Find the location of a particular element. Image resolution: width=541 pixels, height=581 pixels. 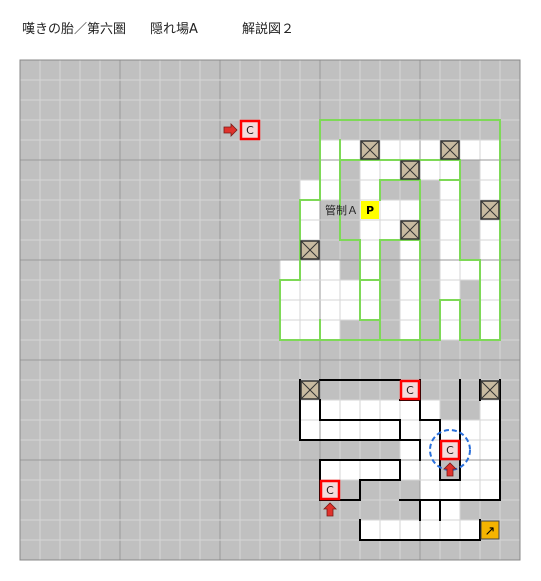

chest-marker-mid: C is located at coordinates (410, 390).